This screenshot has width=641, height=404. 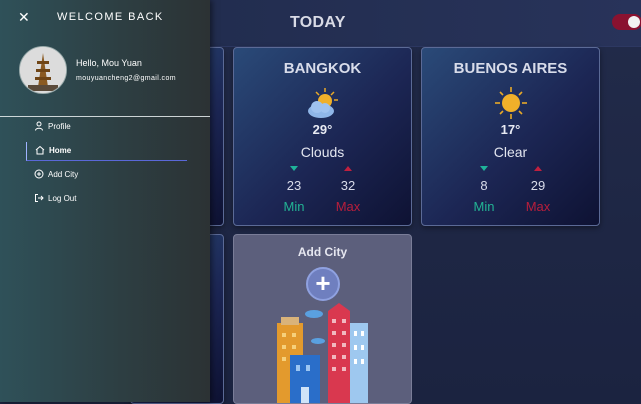 What do you see at coordinates (62, 198) in the screenshot?
I see `nav-item-label: Log Out` at bounding box center [62, 198].